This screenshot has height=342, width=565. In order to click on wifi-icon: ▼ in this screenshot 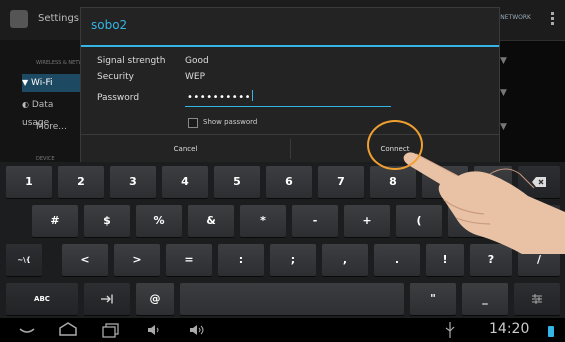, I will do `click(25, 82)`.